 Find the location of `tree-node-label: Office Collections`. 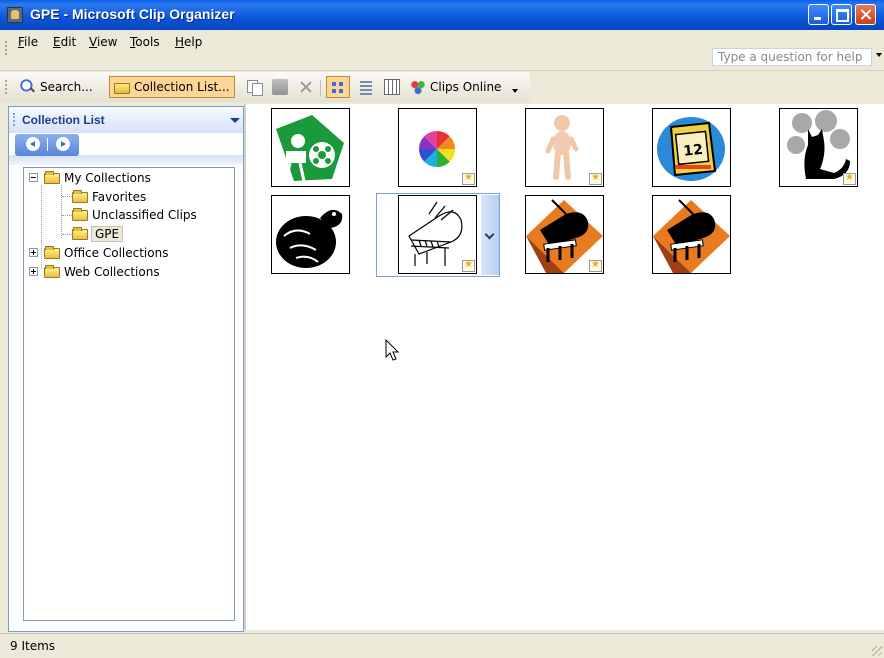

tree-node-label: Office Collections is located at coordinates (116, 253).